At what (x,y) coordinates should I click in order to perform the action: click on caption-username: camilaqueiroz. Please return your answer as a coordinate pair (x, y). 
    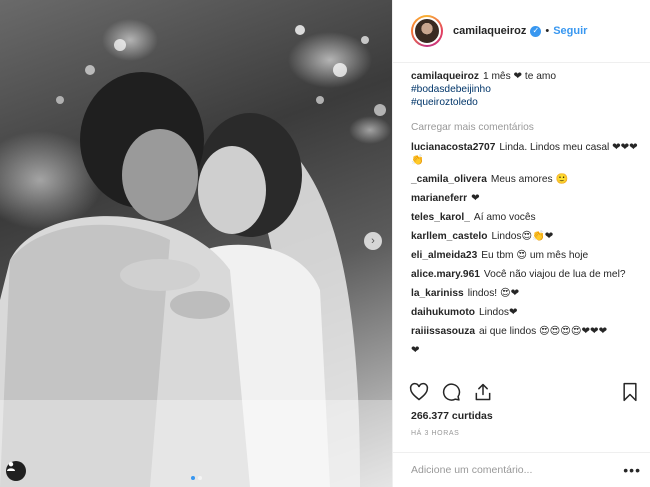
    Looking at the image, I should click on (445, 76).